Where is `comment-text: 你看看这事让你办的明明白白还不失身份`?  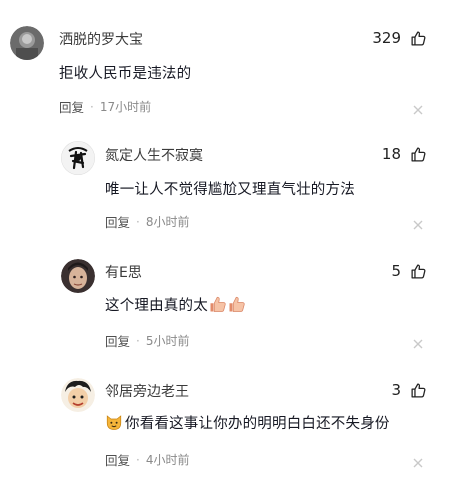 comment-text: 你看看这事让你办的明明白白还不失身份 is located at coordinates (247, 422).